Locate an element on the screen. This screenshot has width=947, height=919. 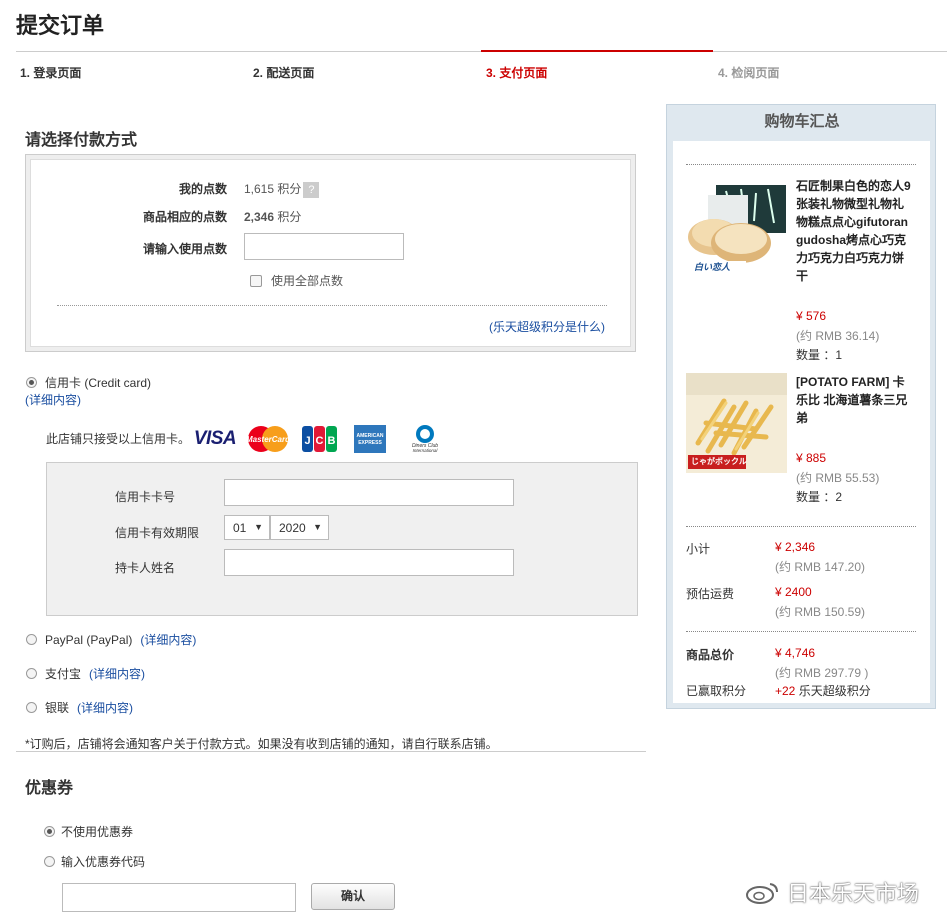
alipay-option: 支付宝 (详细内容) is located at coordinates (85, 673).